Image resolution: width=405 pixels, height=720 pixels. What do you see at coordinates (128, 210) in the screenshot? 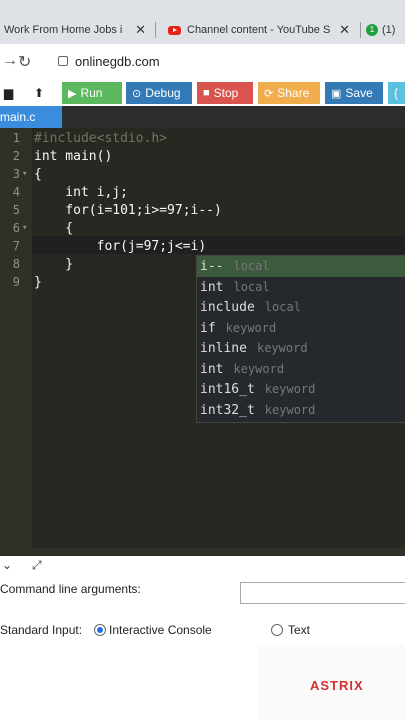
I see `code-line: for(i=101;i>=97;i--)` at bounding box center [128, 210].